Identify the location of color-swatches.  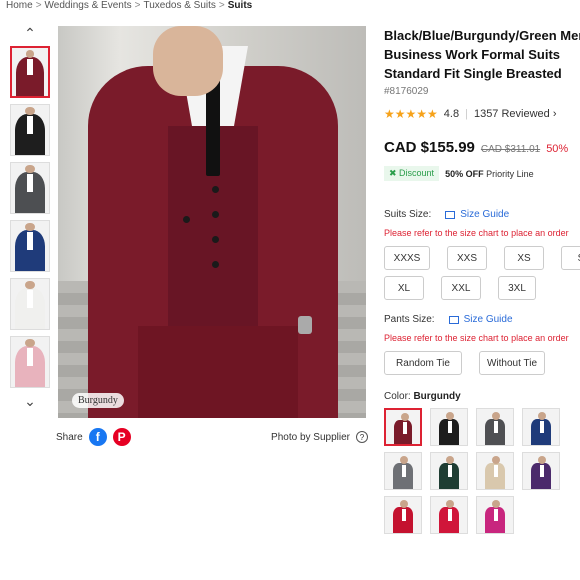
(482, 471).